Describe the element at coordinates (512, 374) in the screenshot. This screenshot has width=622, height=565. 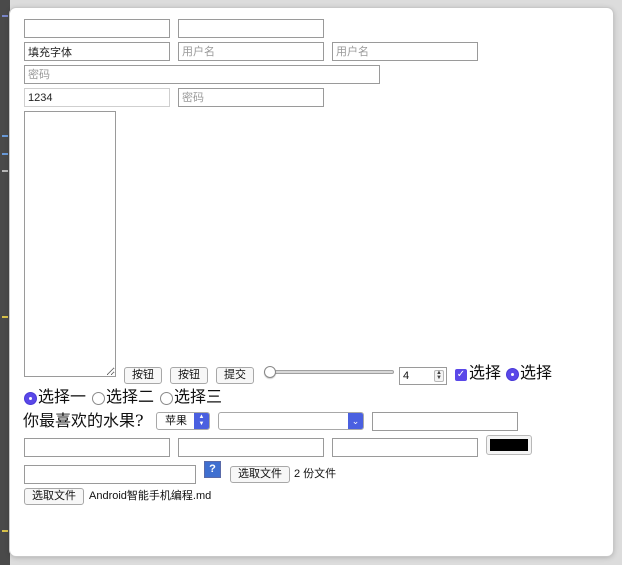
I see `radio-single` at that location.